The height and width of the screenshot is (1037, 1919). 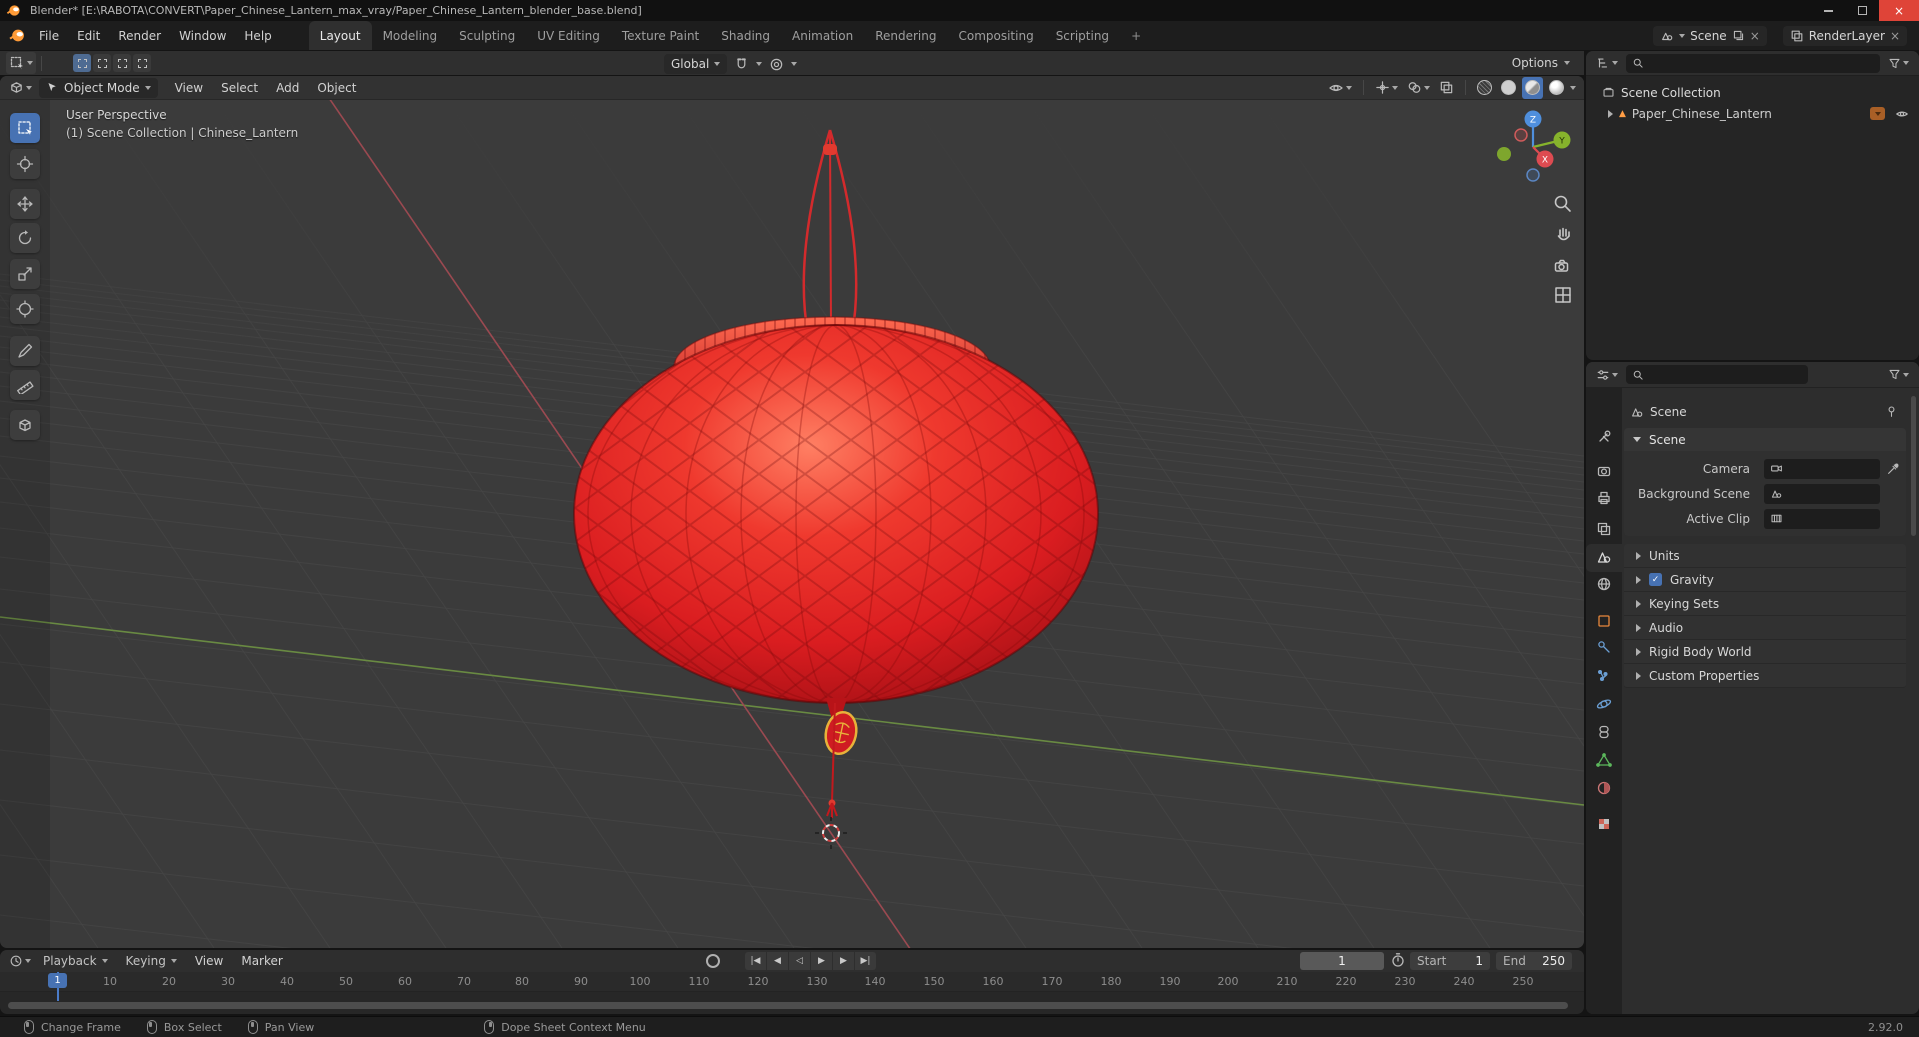 What do you see at coordinates (821, 961) in the screenshot?
I see `play-button: ▶` at bounding box center [821, 961].